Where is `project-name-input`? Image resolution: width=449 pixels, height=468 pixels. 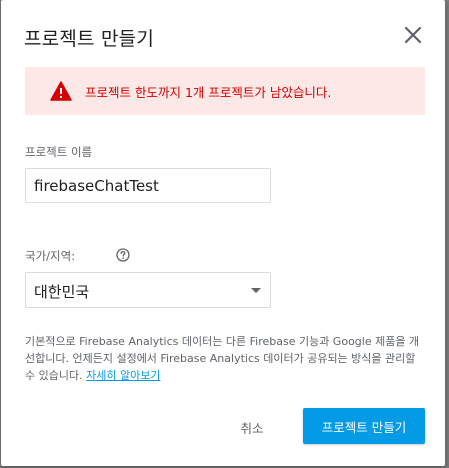
project-name-input is located at coordinates (148, 185).